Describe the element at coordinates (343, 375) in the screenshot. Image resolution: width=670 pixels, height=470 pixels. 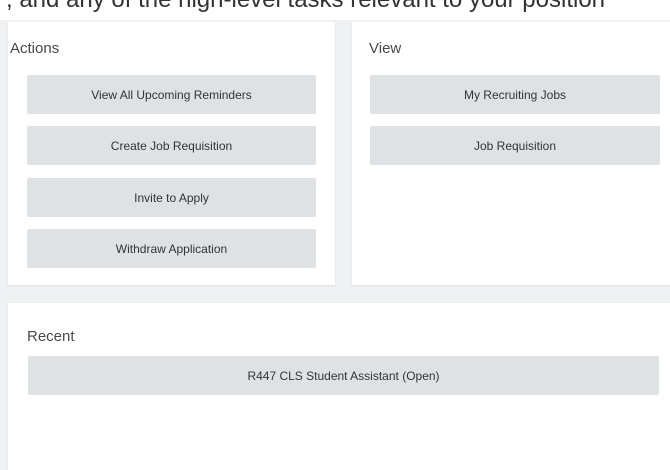
I see `recent-item-button: R447 CLS Student Assistant (Open)` at that location.